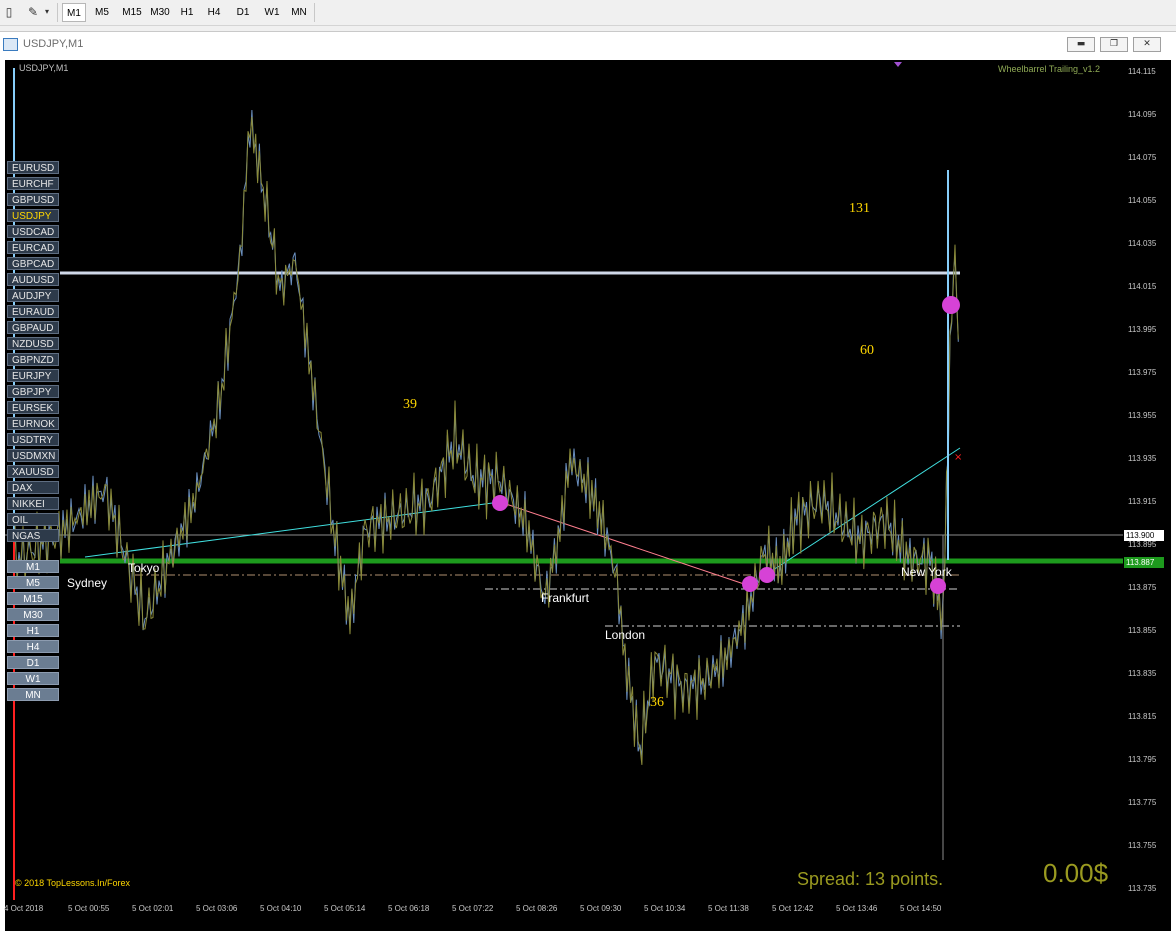 The width and height of the screenshot is (1176, 932). I want to click on session-label-frankfurt: Frankfurt, so click(565, 598).